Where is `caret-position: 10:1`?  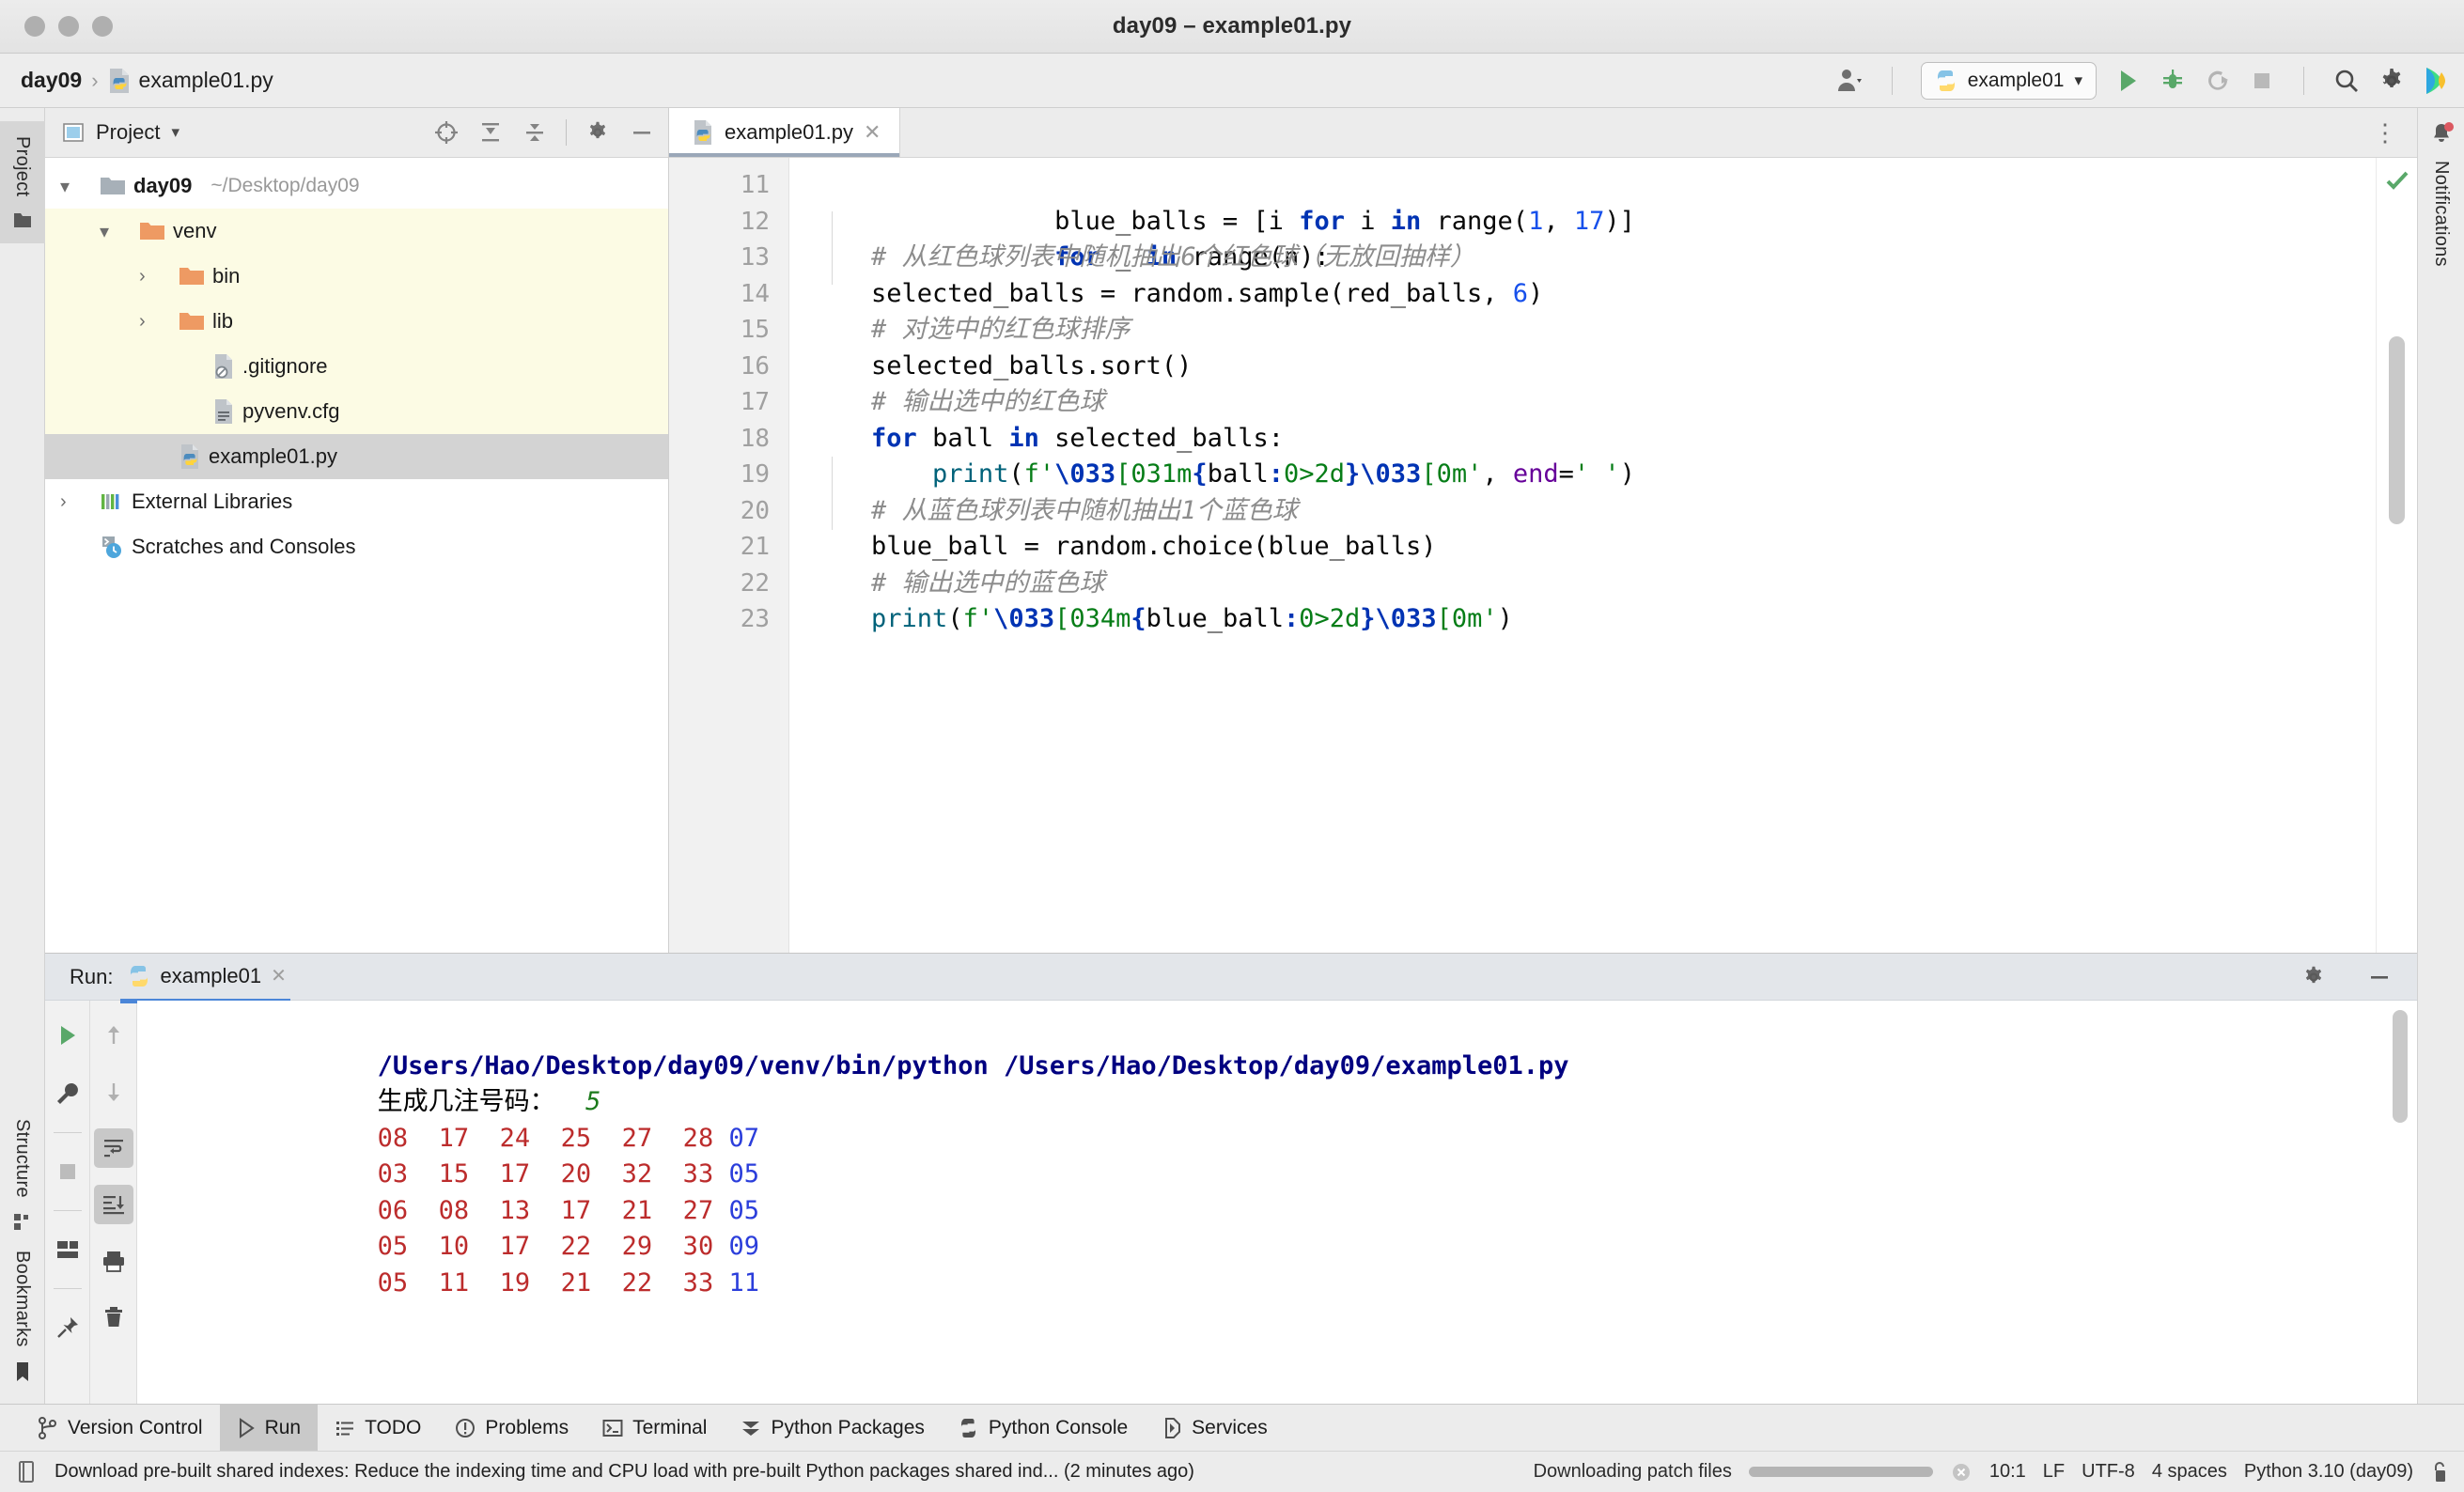 caret-position: 10:1 is located at coordinates (2007, 1472).